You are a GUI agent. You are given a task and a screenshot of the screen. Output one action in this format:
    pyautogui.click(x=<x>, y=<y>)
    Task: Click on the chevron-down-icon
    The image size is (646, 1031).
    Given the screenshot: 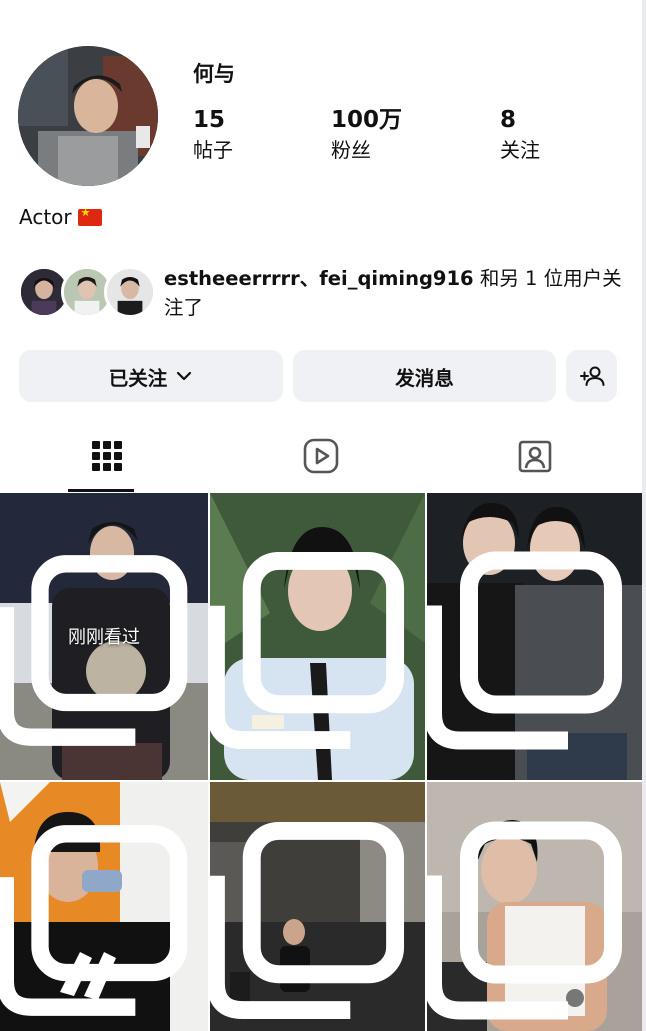 What is the action you would take?
    pyautogui.click(x=184, y=376)
    